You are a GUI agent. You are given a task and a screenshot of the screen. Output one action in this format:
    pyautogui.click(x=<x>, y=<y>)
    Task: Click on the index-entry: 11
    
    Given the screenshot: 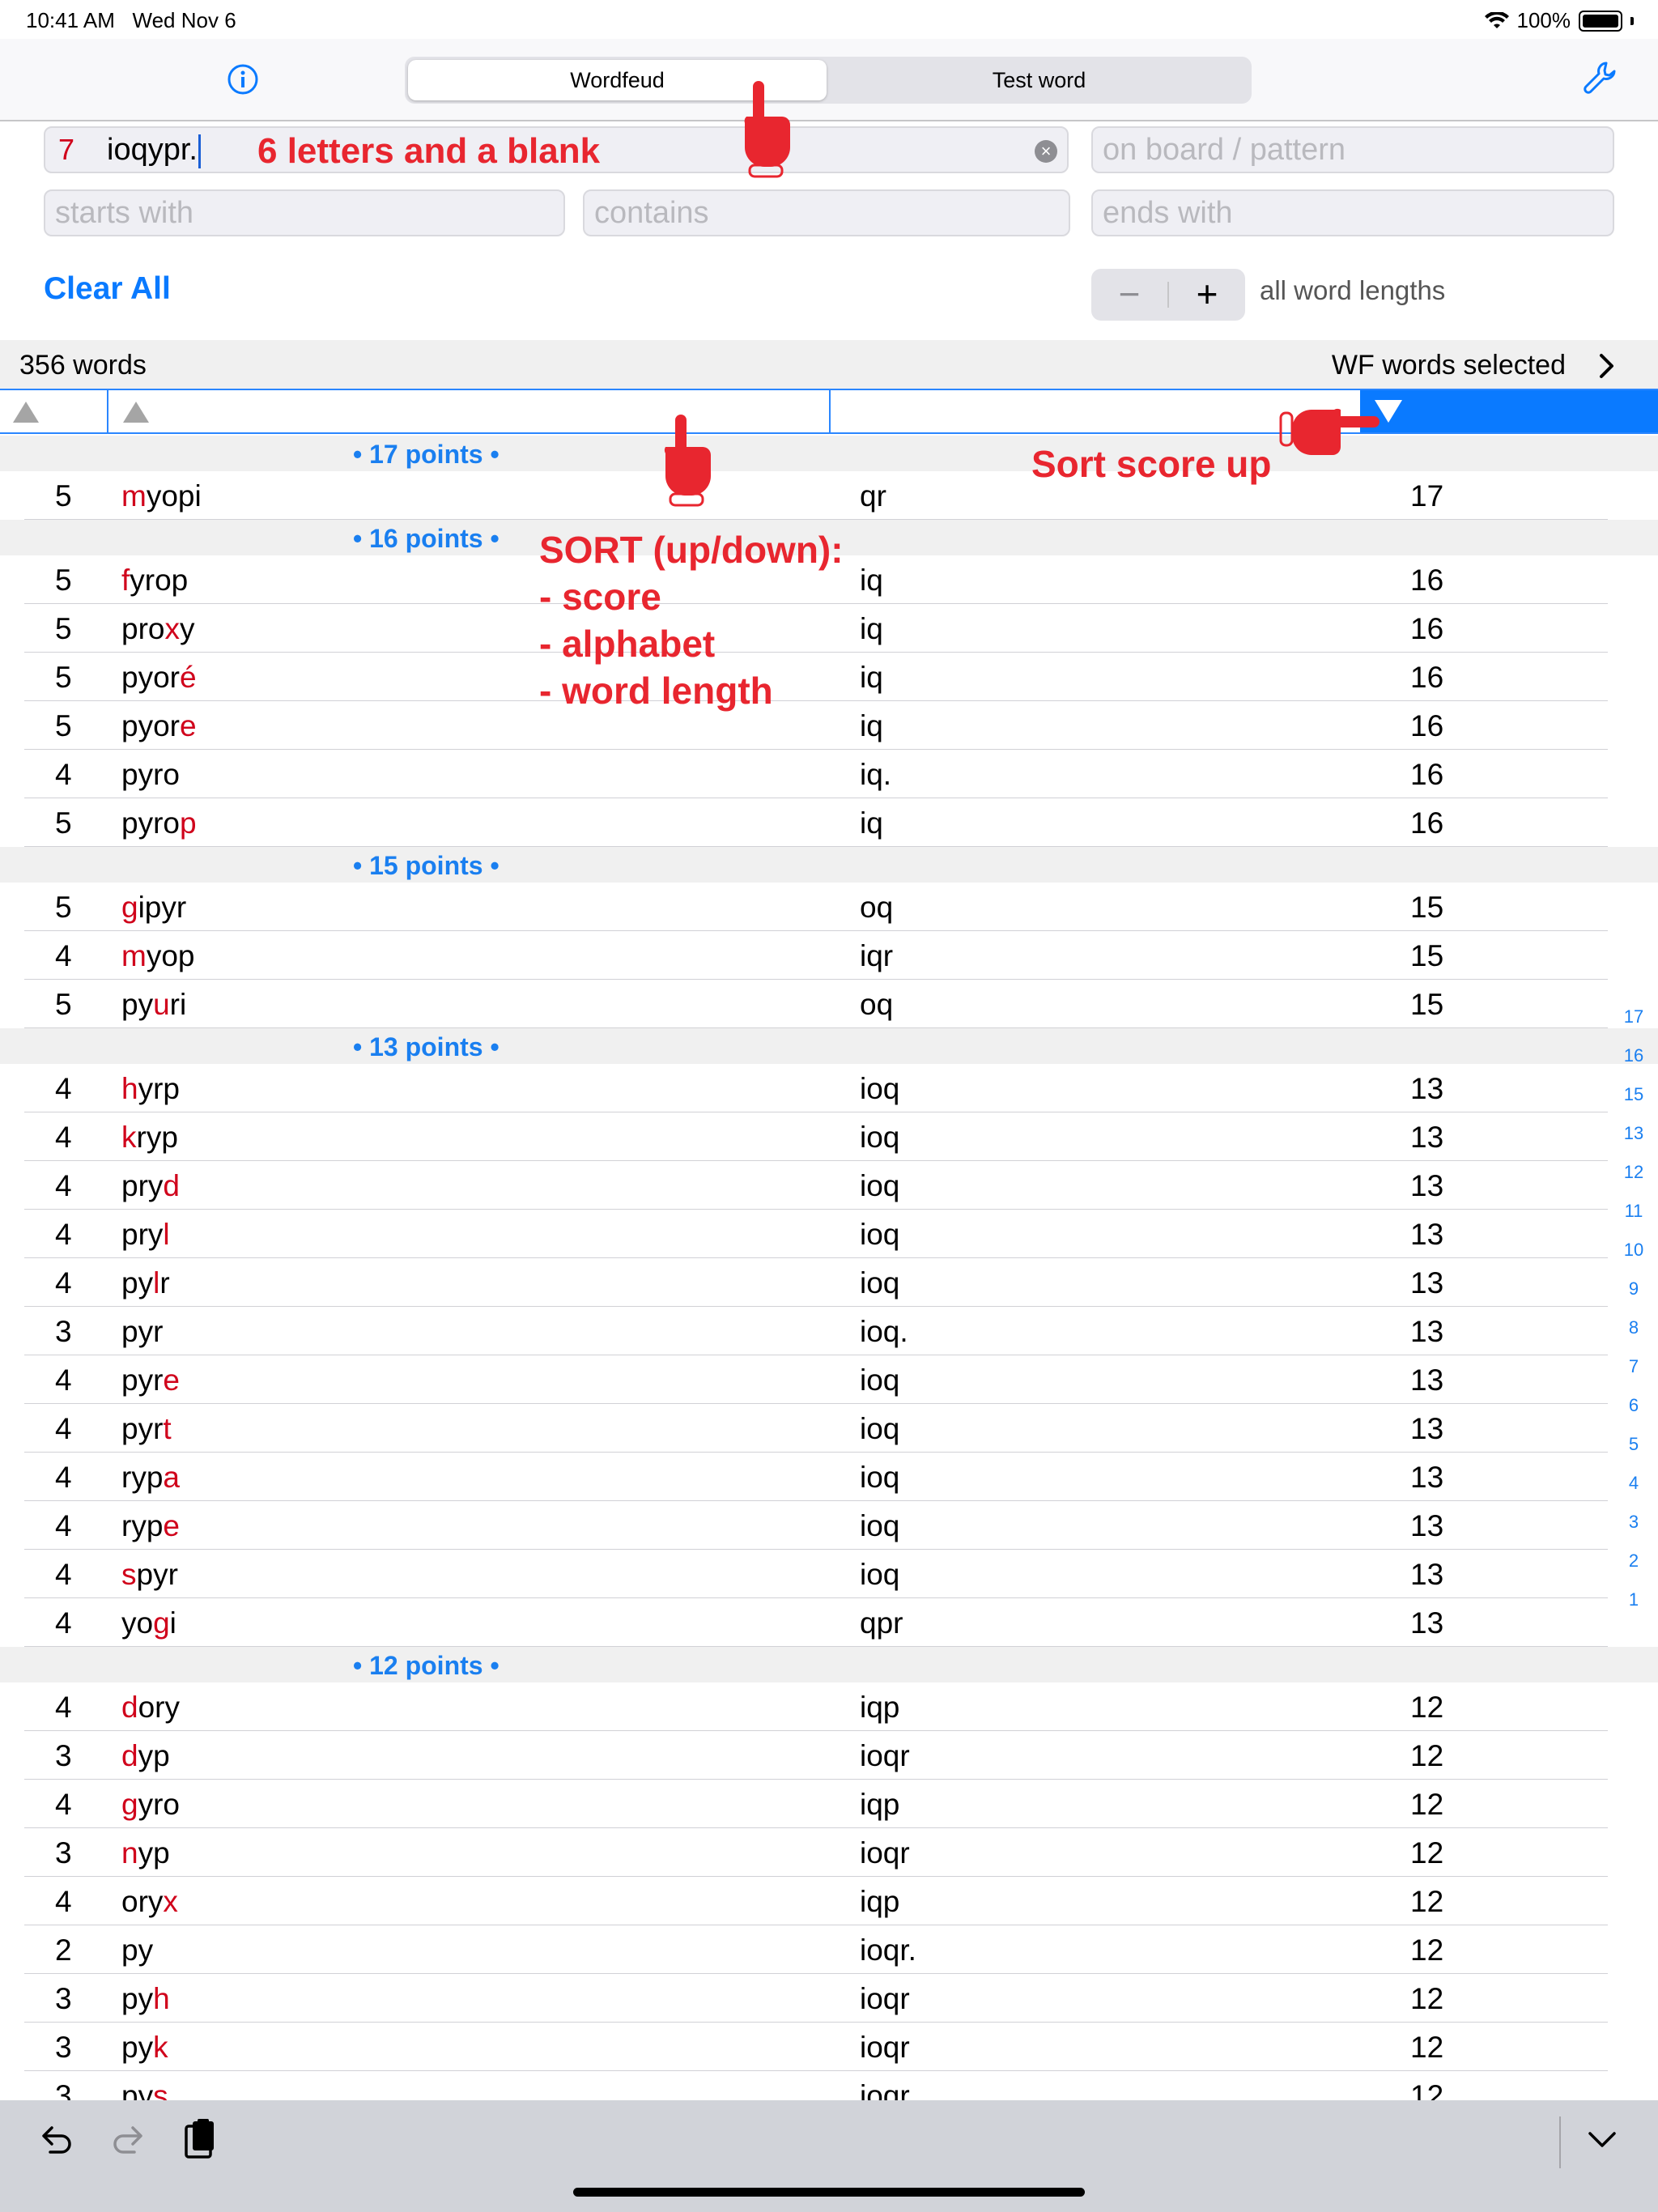 What is the action you would take?
    pyautogui.click(x=1634, y=1220)
    